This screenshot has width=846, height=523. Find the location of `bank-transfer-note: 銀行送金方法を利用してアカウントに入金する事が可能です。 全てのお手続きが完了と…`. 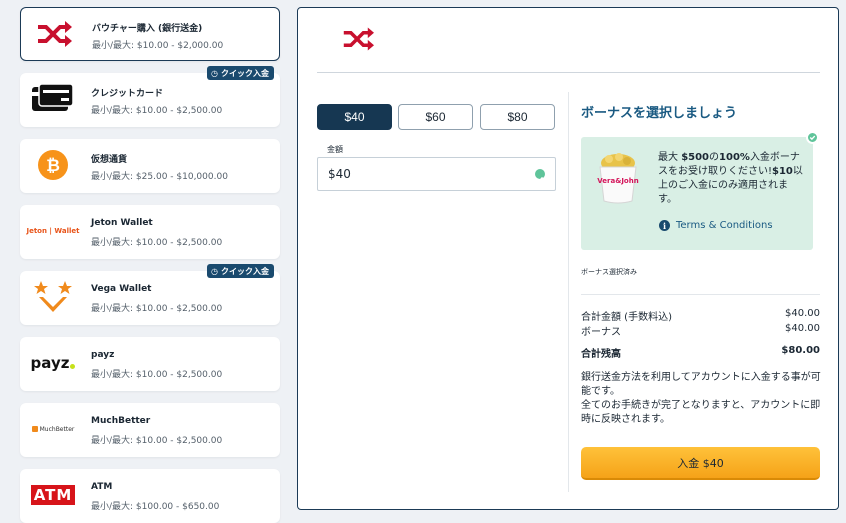

bank-transfer-note: 銀行送金方法を利用してアカウントに入金する事が可能です。 全てのお手続きが完了と… is located at coordinates (701, 398).